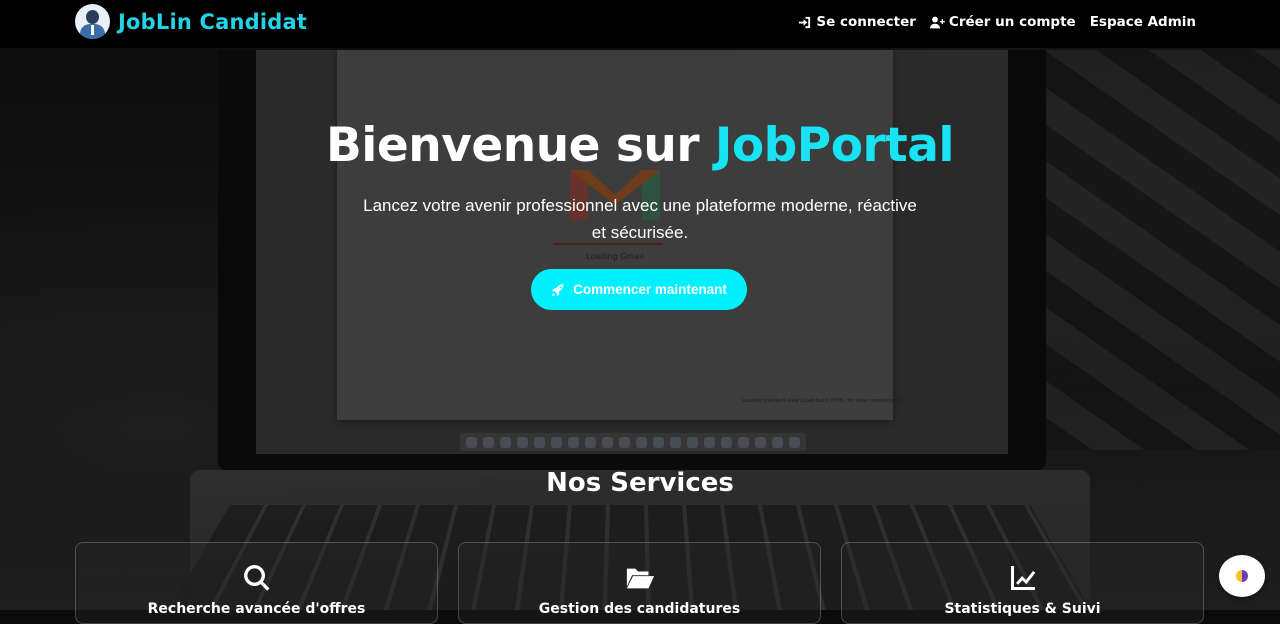 The height and width of the screenshot is (624, 1280). I want to click on service-card-label: Recherche avancée d'offres, so click(256, 609).